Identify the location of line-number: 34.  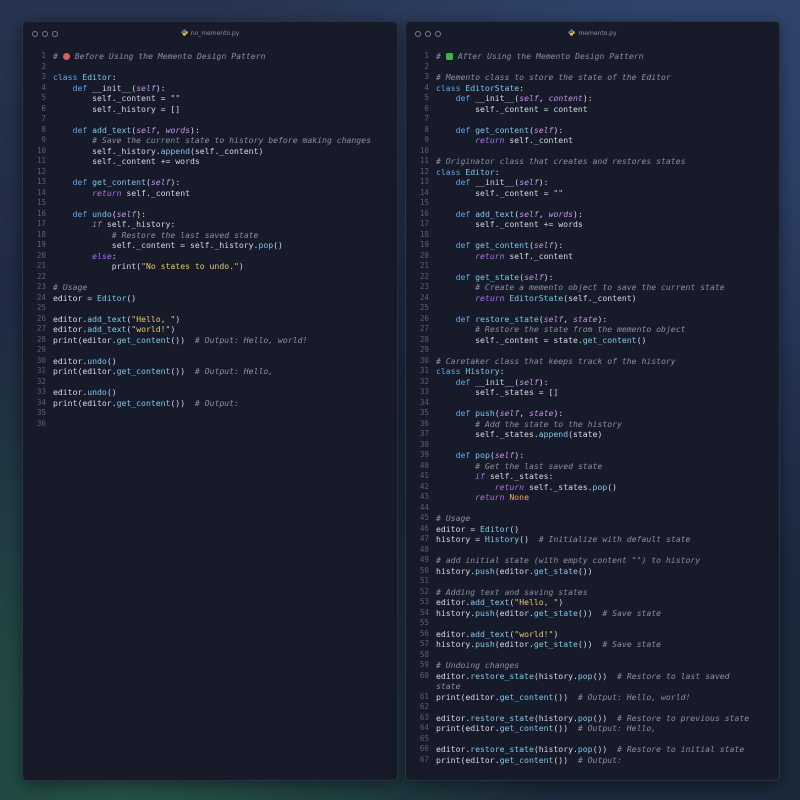
(41, 402).